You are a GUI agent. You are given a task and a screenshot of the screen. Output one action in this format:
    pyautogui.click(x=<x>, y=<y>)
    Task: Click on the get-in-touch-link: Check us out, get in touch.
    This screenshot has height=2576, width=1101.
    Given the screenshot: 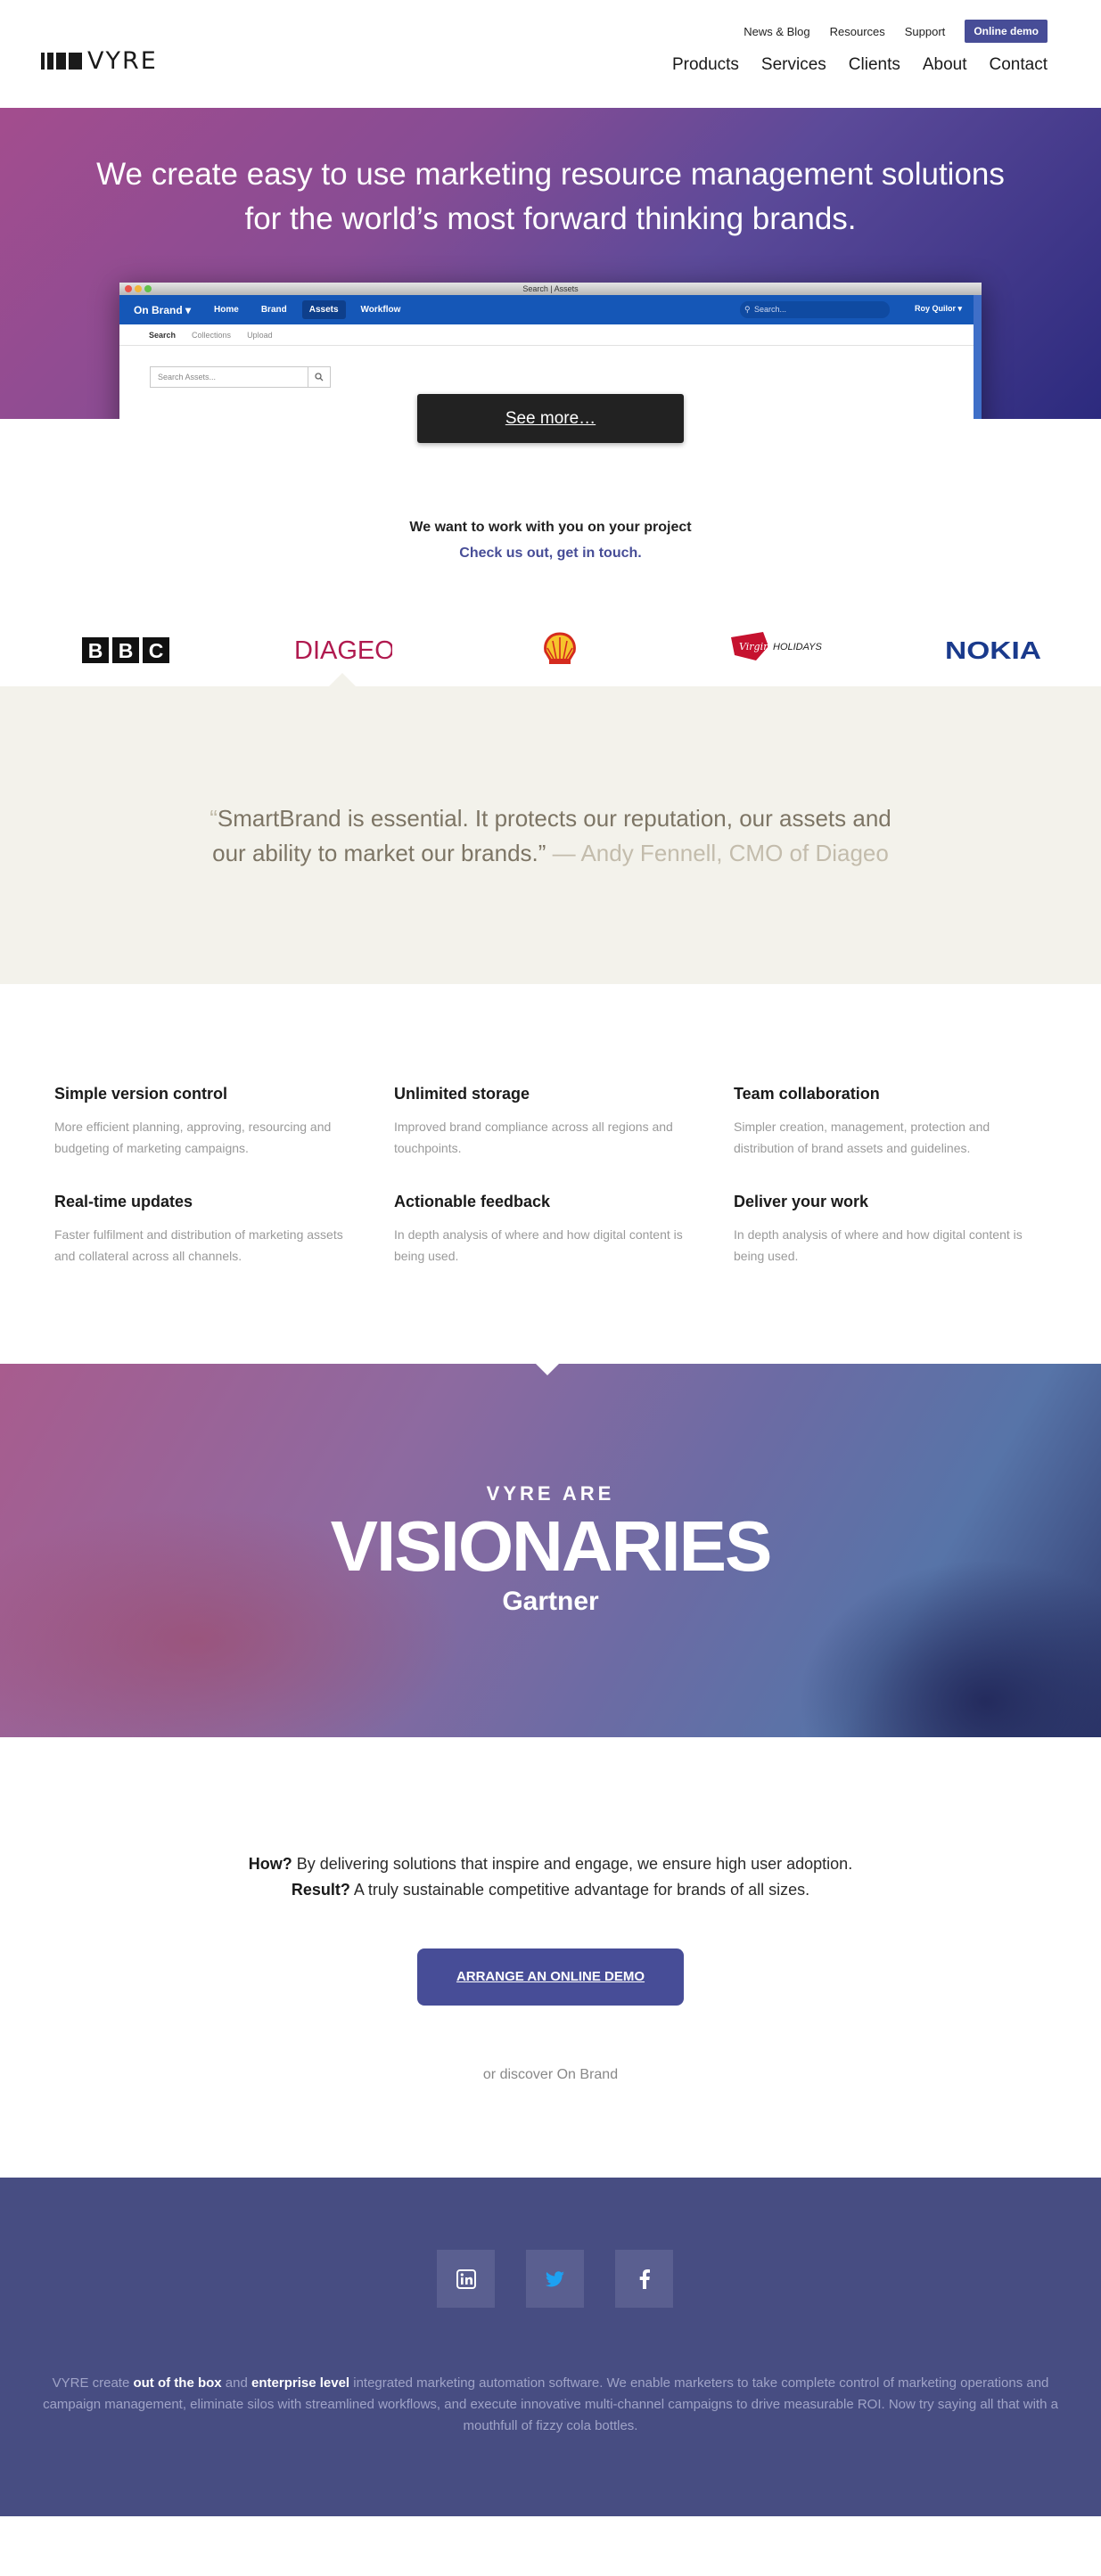 What is the action you would take?
    pyautogui.click(x=550, y=554)
    